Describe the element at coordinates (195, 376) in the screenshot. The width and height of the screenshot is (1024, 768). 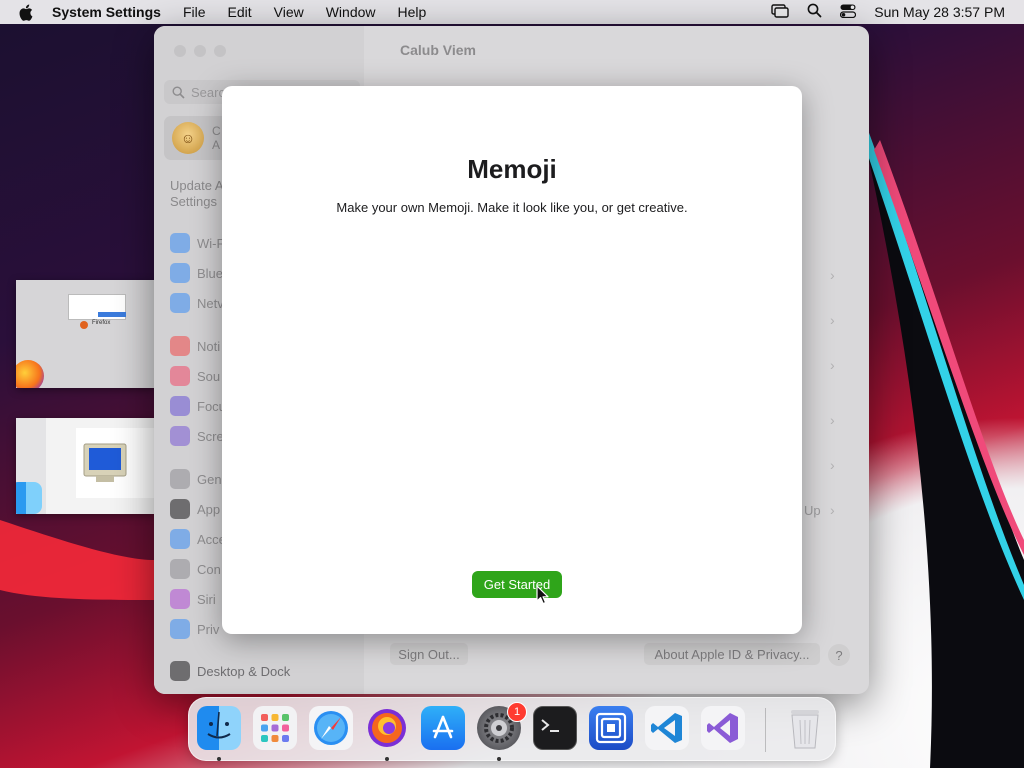
I see `sidebar-item-sound: Sou` at that location.